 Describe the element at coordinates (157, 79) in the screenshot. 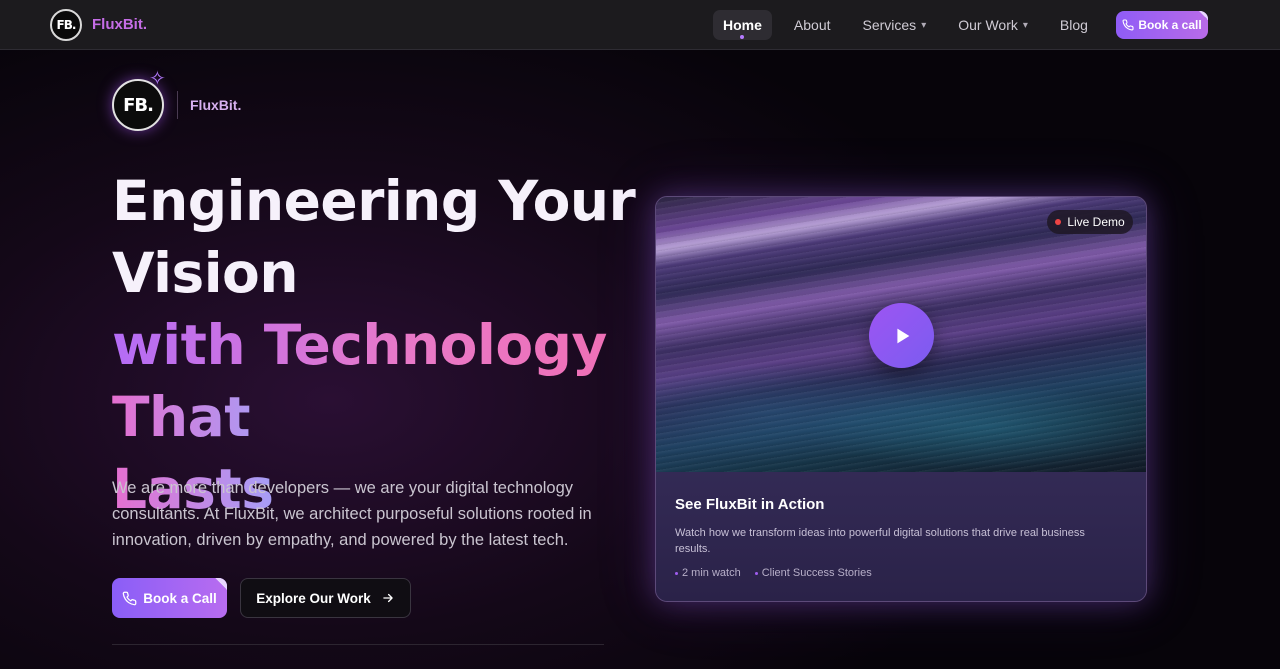

I see `sparkle-icon: ✧` at that location.